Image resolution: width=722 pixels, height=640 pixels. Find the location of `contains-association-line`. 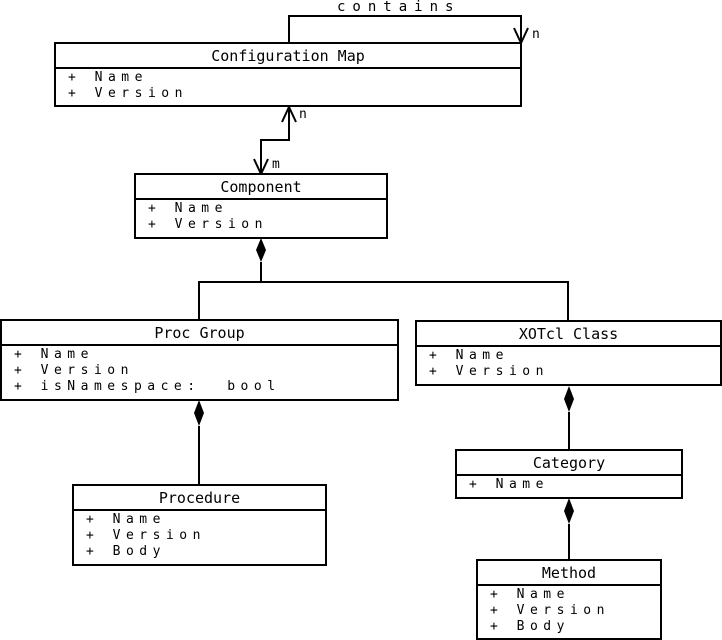

contains-association-line is located at coordinates (405, 29).